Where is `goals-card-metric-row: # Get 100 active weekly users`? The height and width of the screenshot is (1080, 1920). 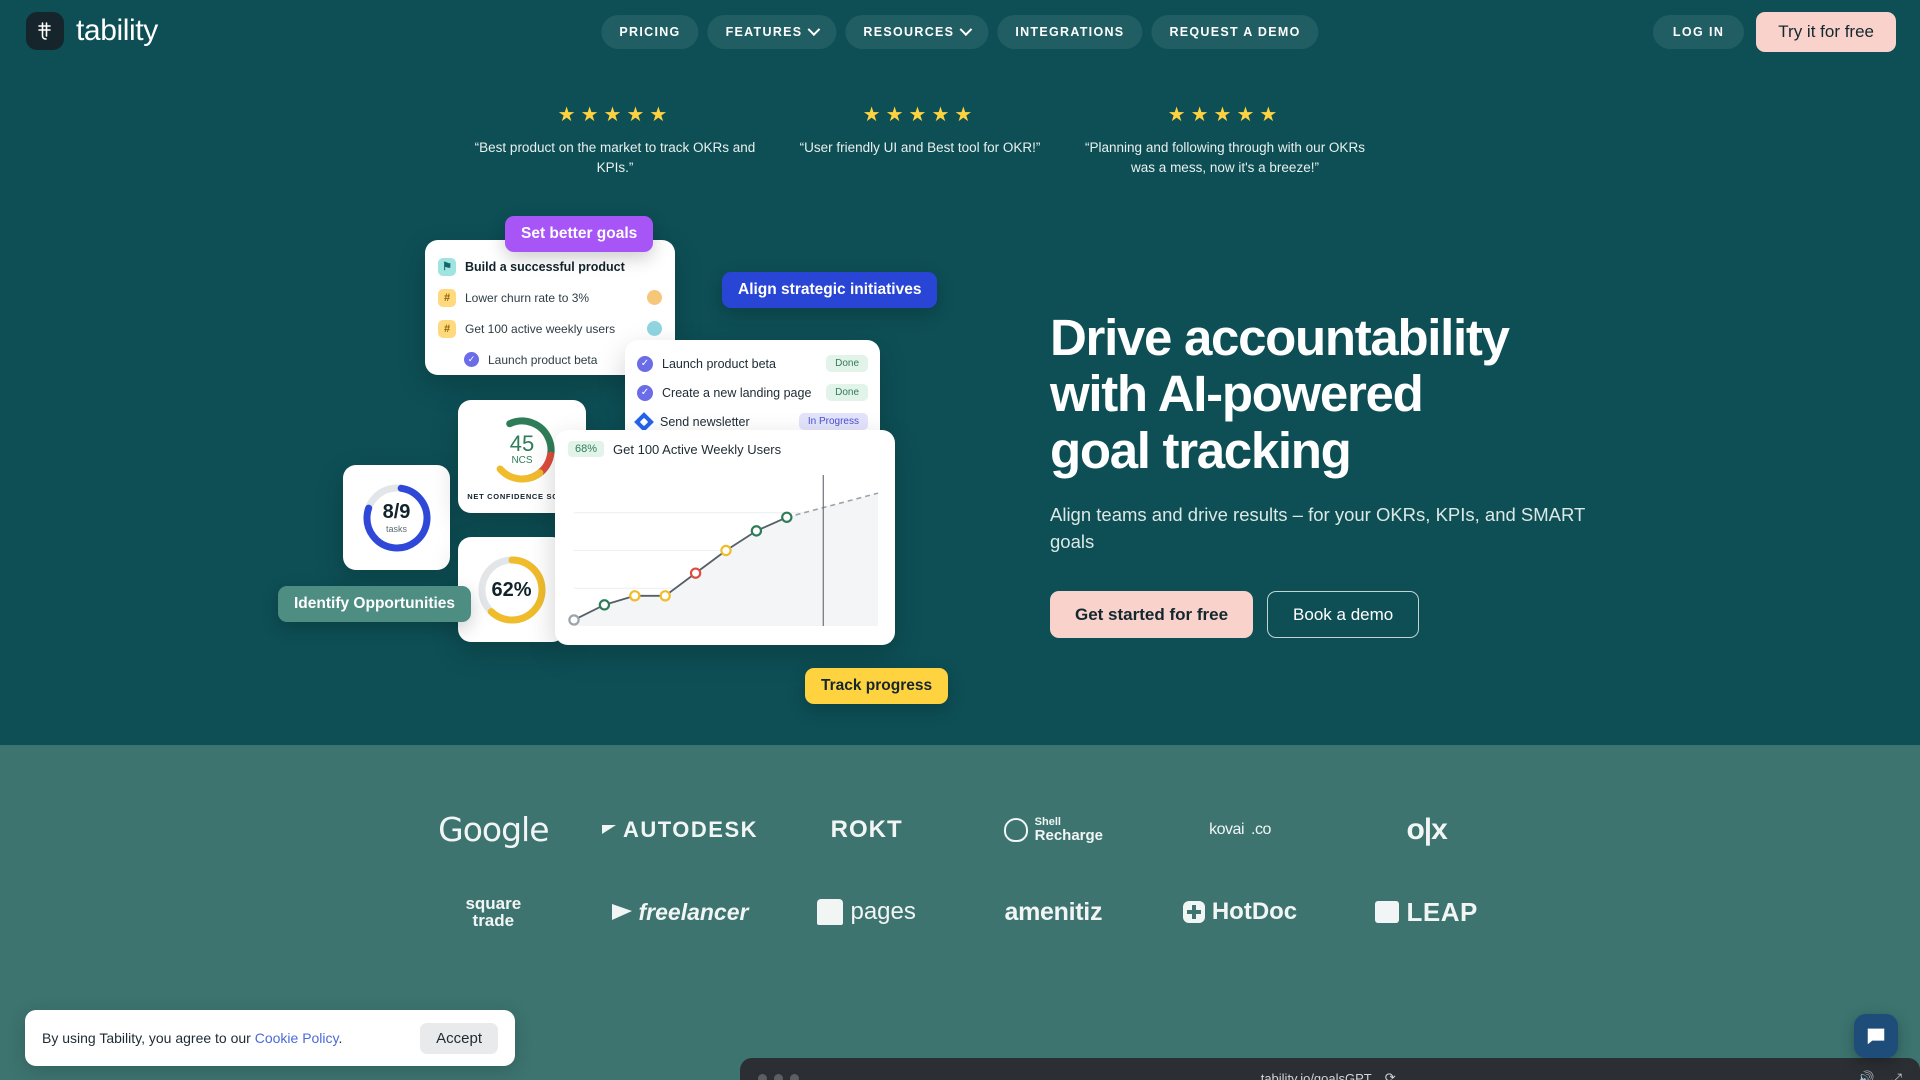 goals-card-metric-row: # Get 100 active weekly users is located at coordinates (550, 328).